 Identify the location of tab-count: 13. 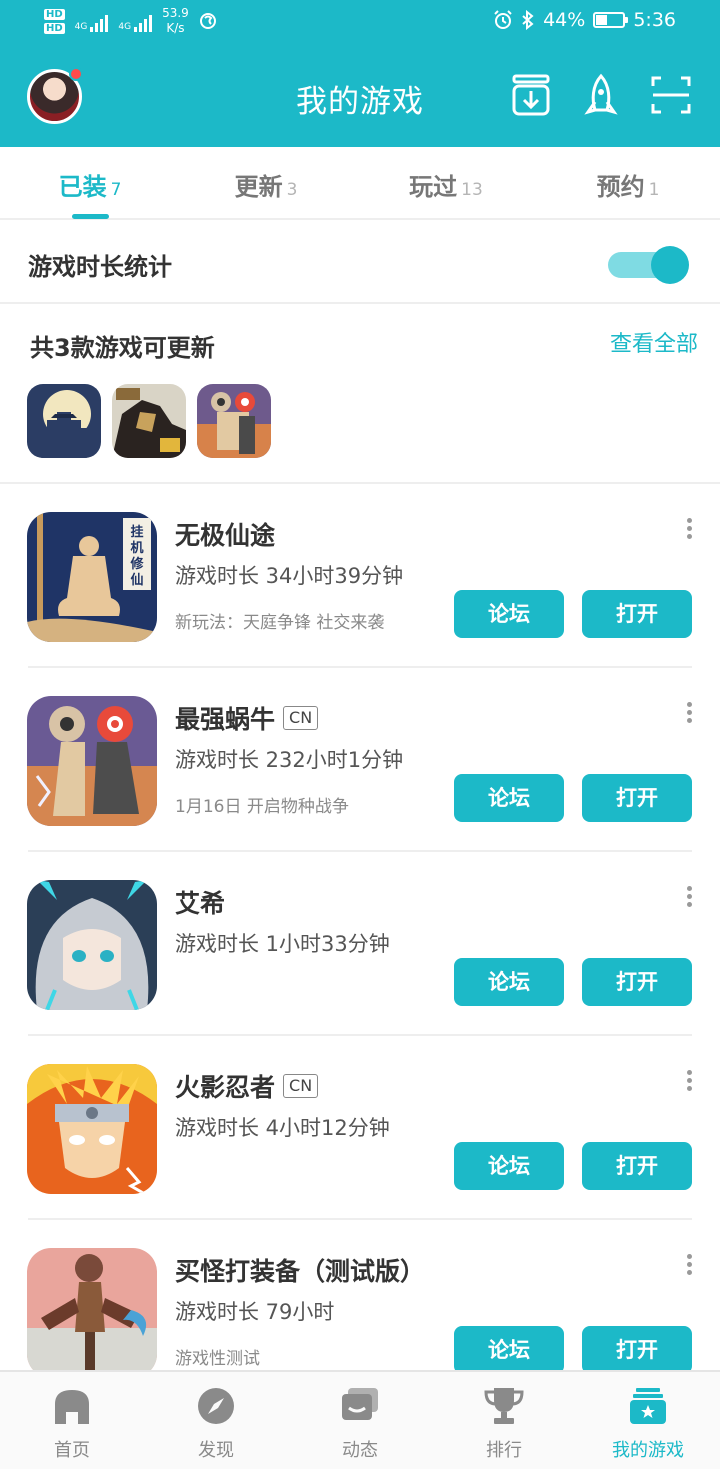
(472, 190).